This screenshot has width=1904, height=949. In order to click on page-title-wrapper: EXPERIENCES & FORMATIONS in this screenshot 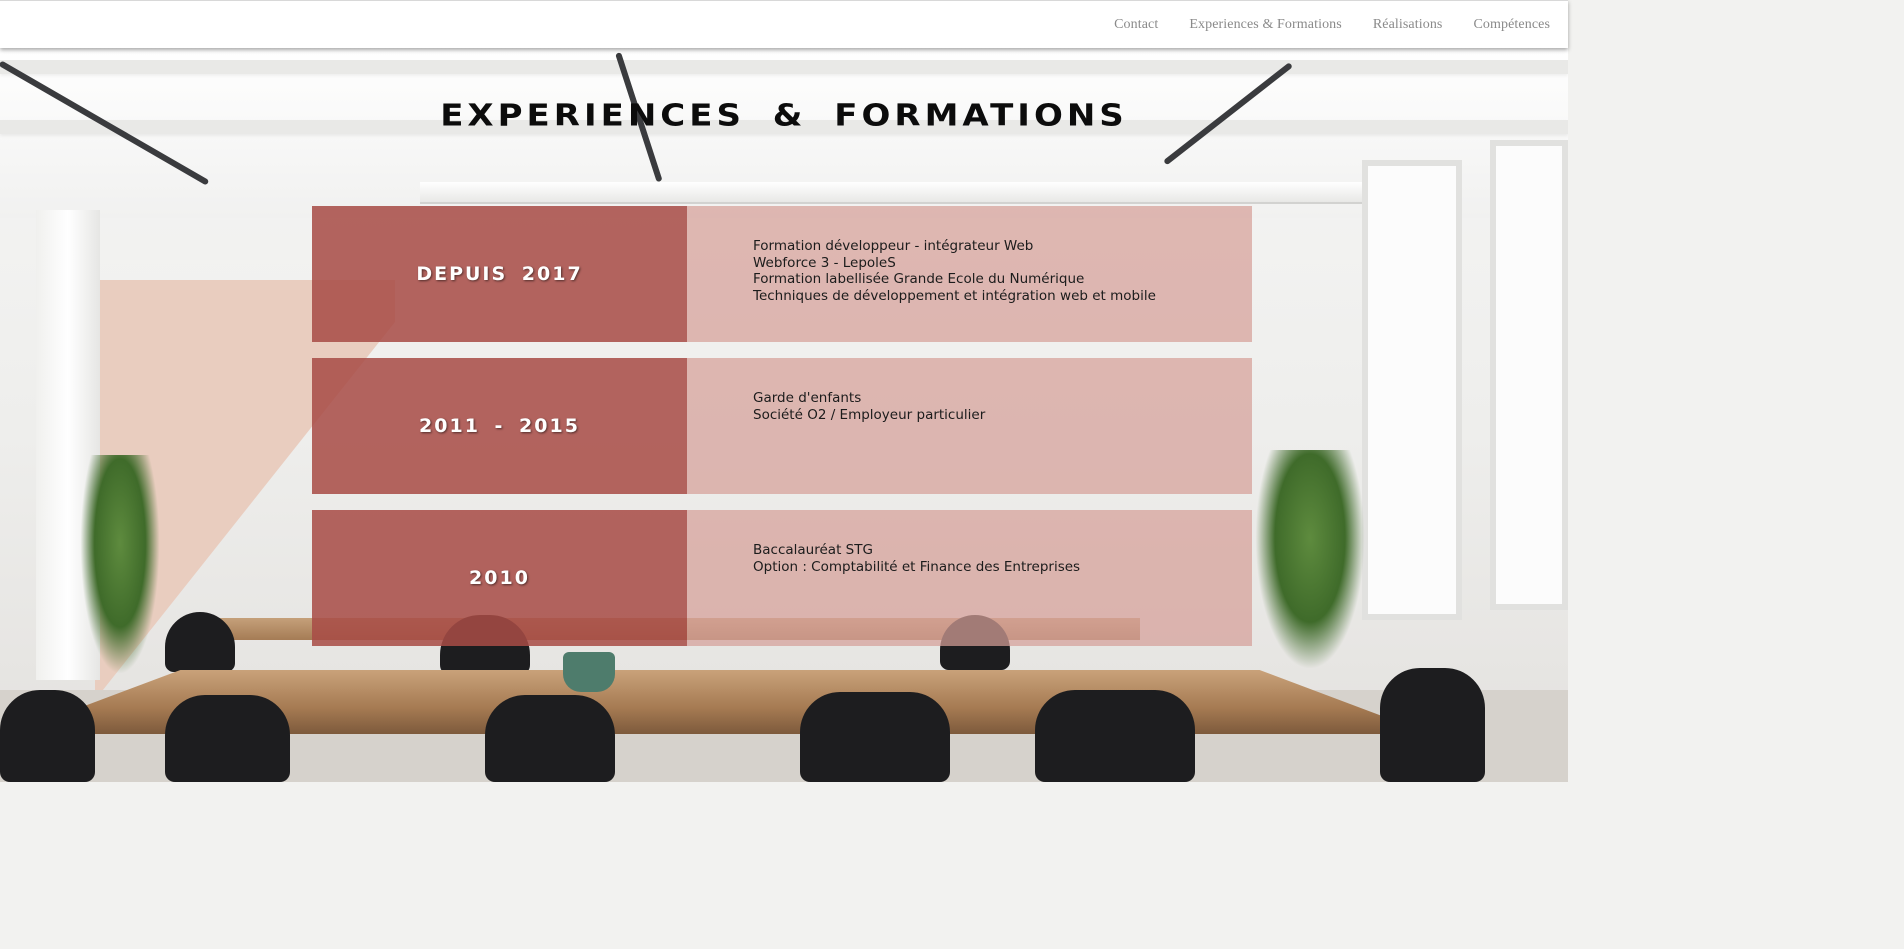, I will do `click(784, 116)`.